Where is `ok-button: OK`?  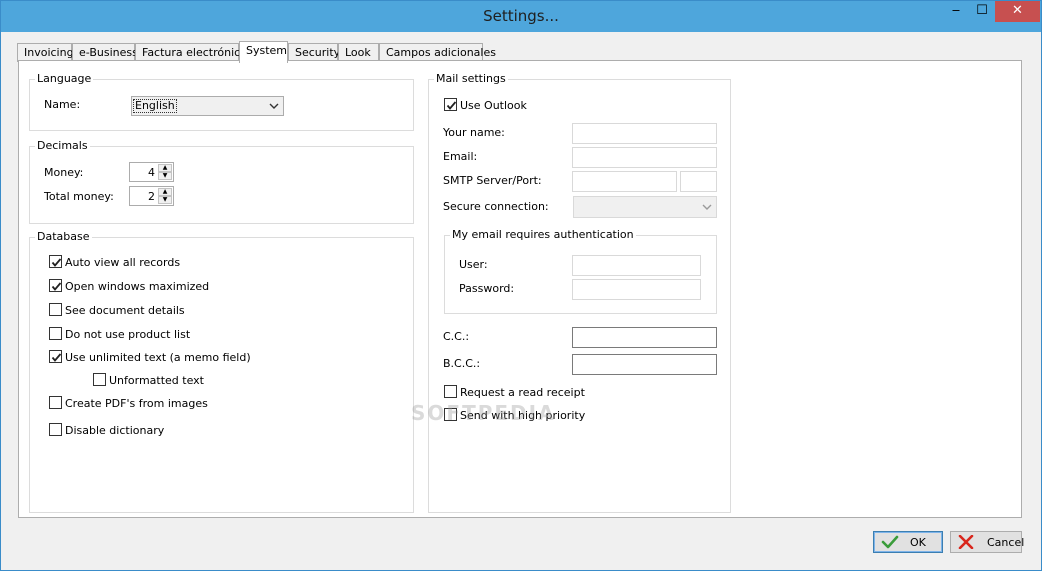
ok-button: OK is located at coordinates (908, 542).